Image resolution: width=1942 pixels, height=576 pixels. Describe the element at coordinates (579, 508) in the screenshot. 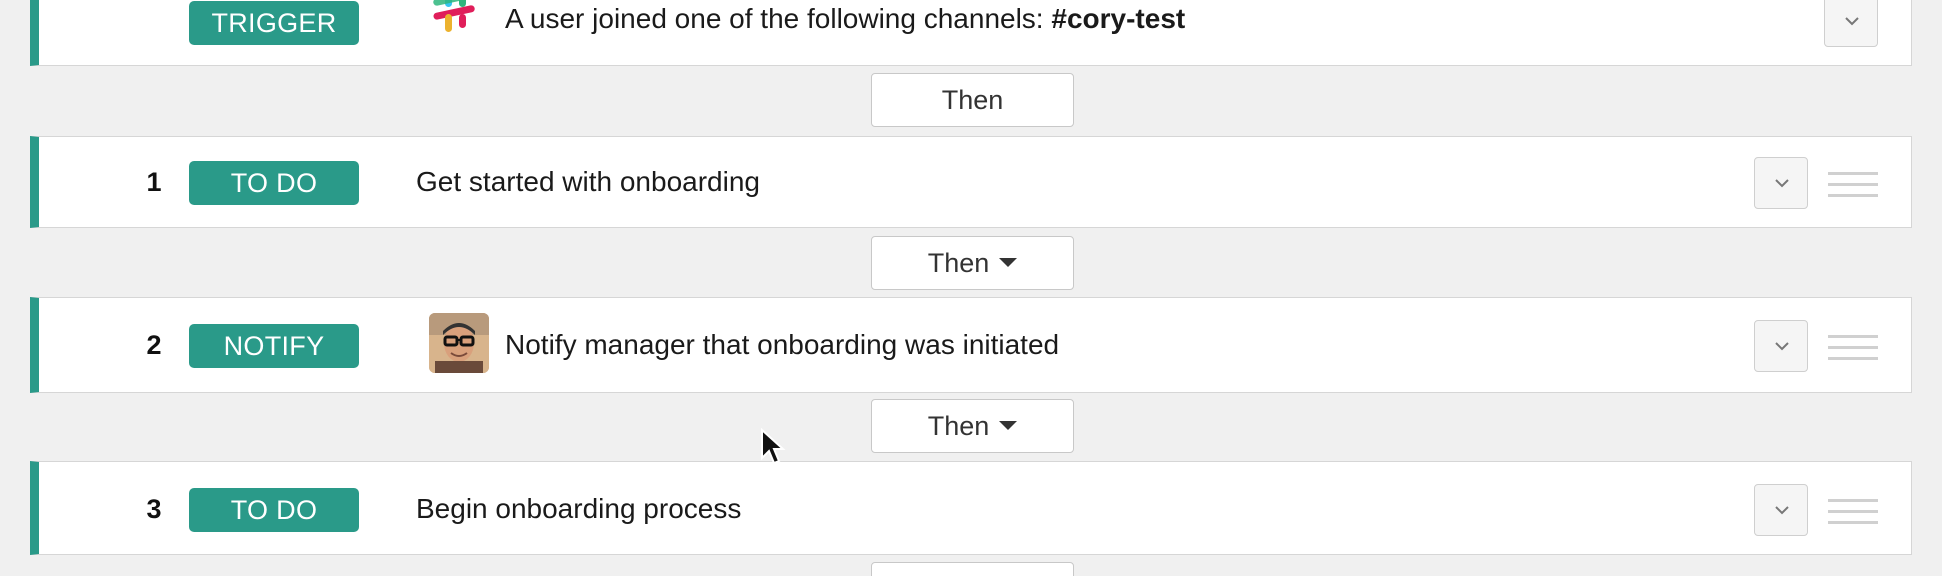

I see `step-description: Begin onboarding process` at that location.